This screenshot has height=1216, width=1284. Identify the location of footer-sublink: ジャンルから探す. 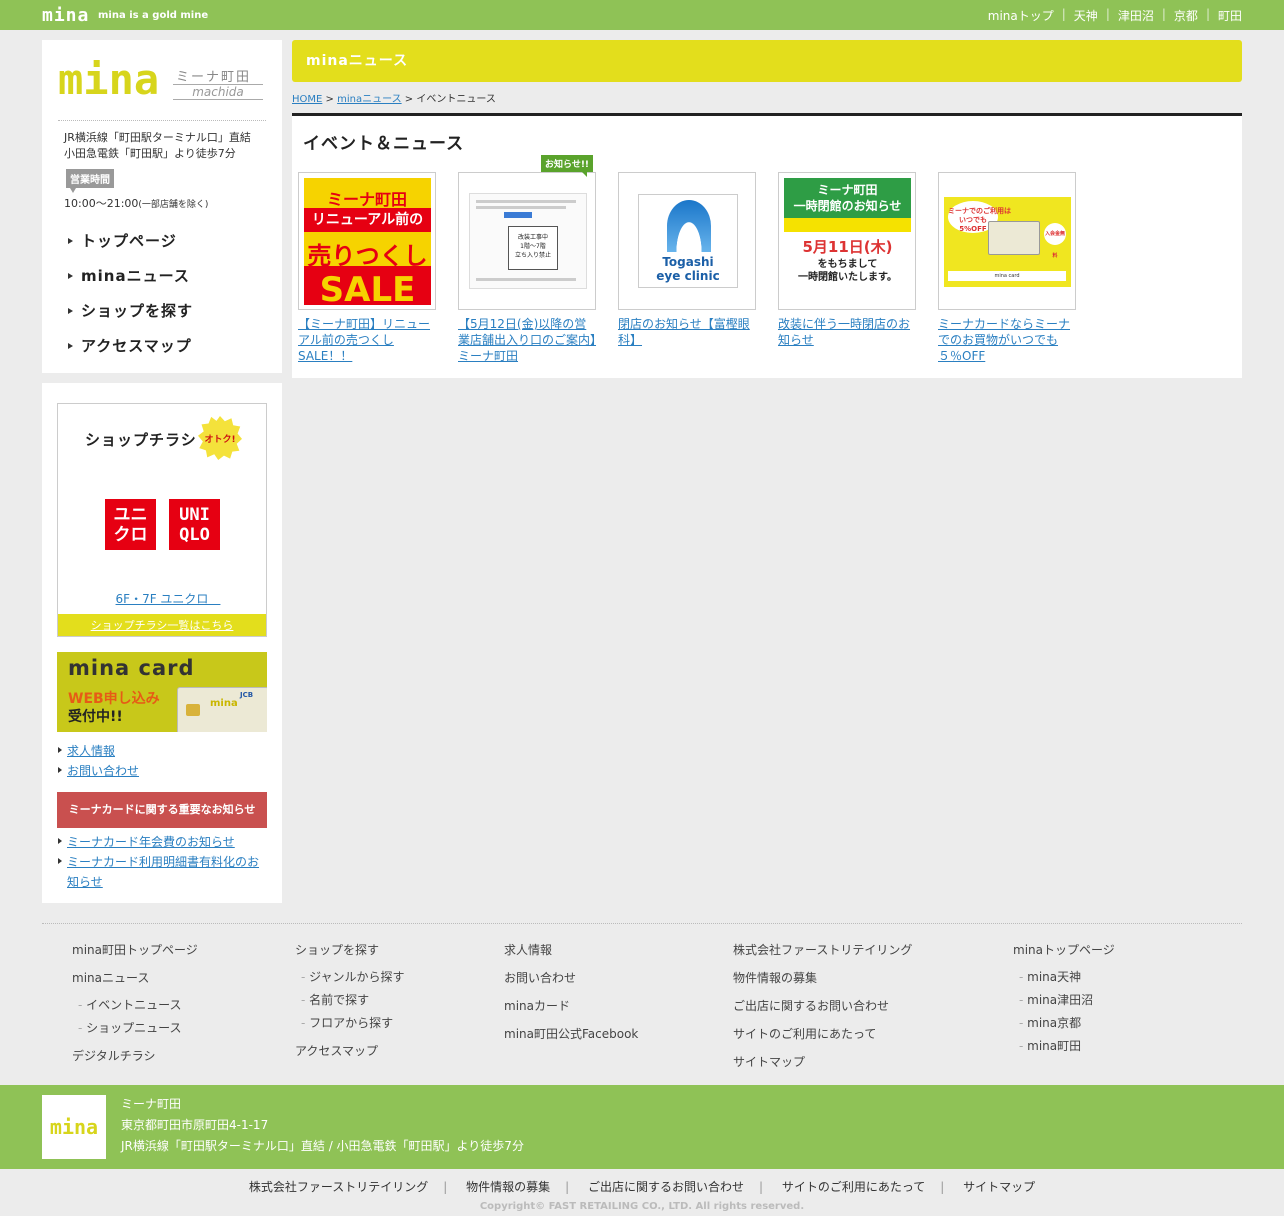
(349, 977).